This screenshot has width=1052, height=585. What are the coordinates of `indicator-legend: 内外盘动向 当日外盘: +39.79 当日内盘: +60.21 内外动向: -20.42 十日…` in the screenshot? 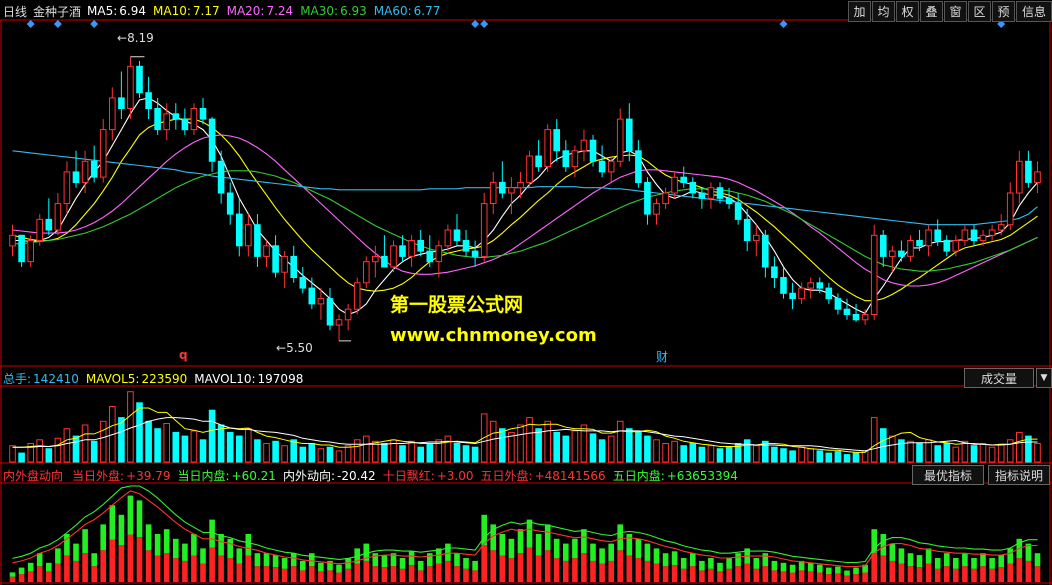 It's located at (374, 475).